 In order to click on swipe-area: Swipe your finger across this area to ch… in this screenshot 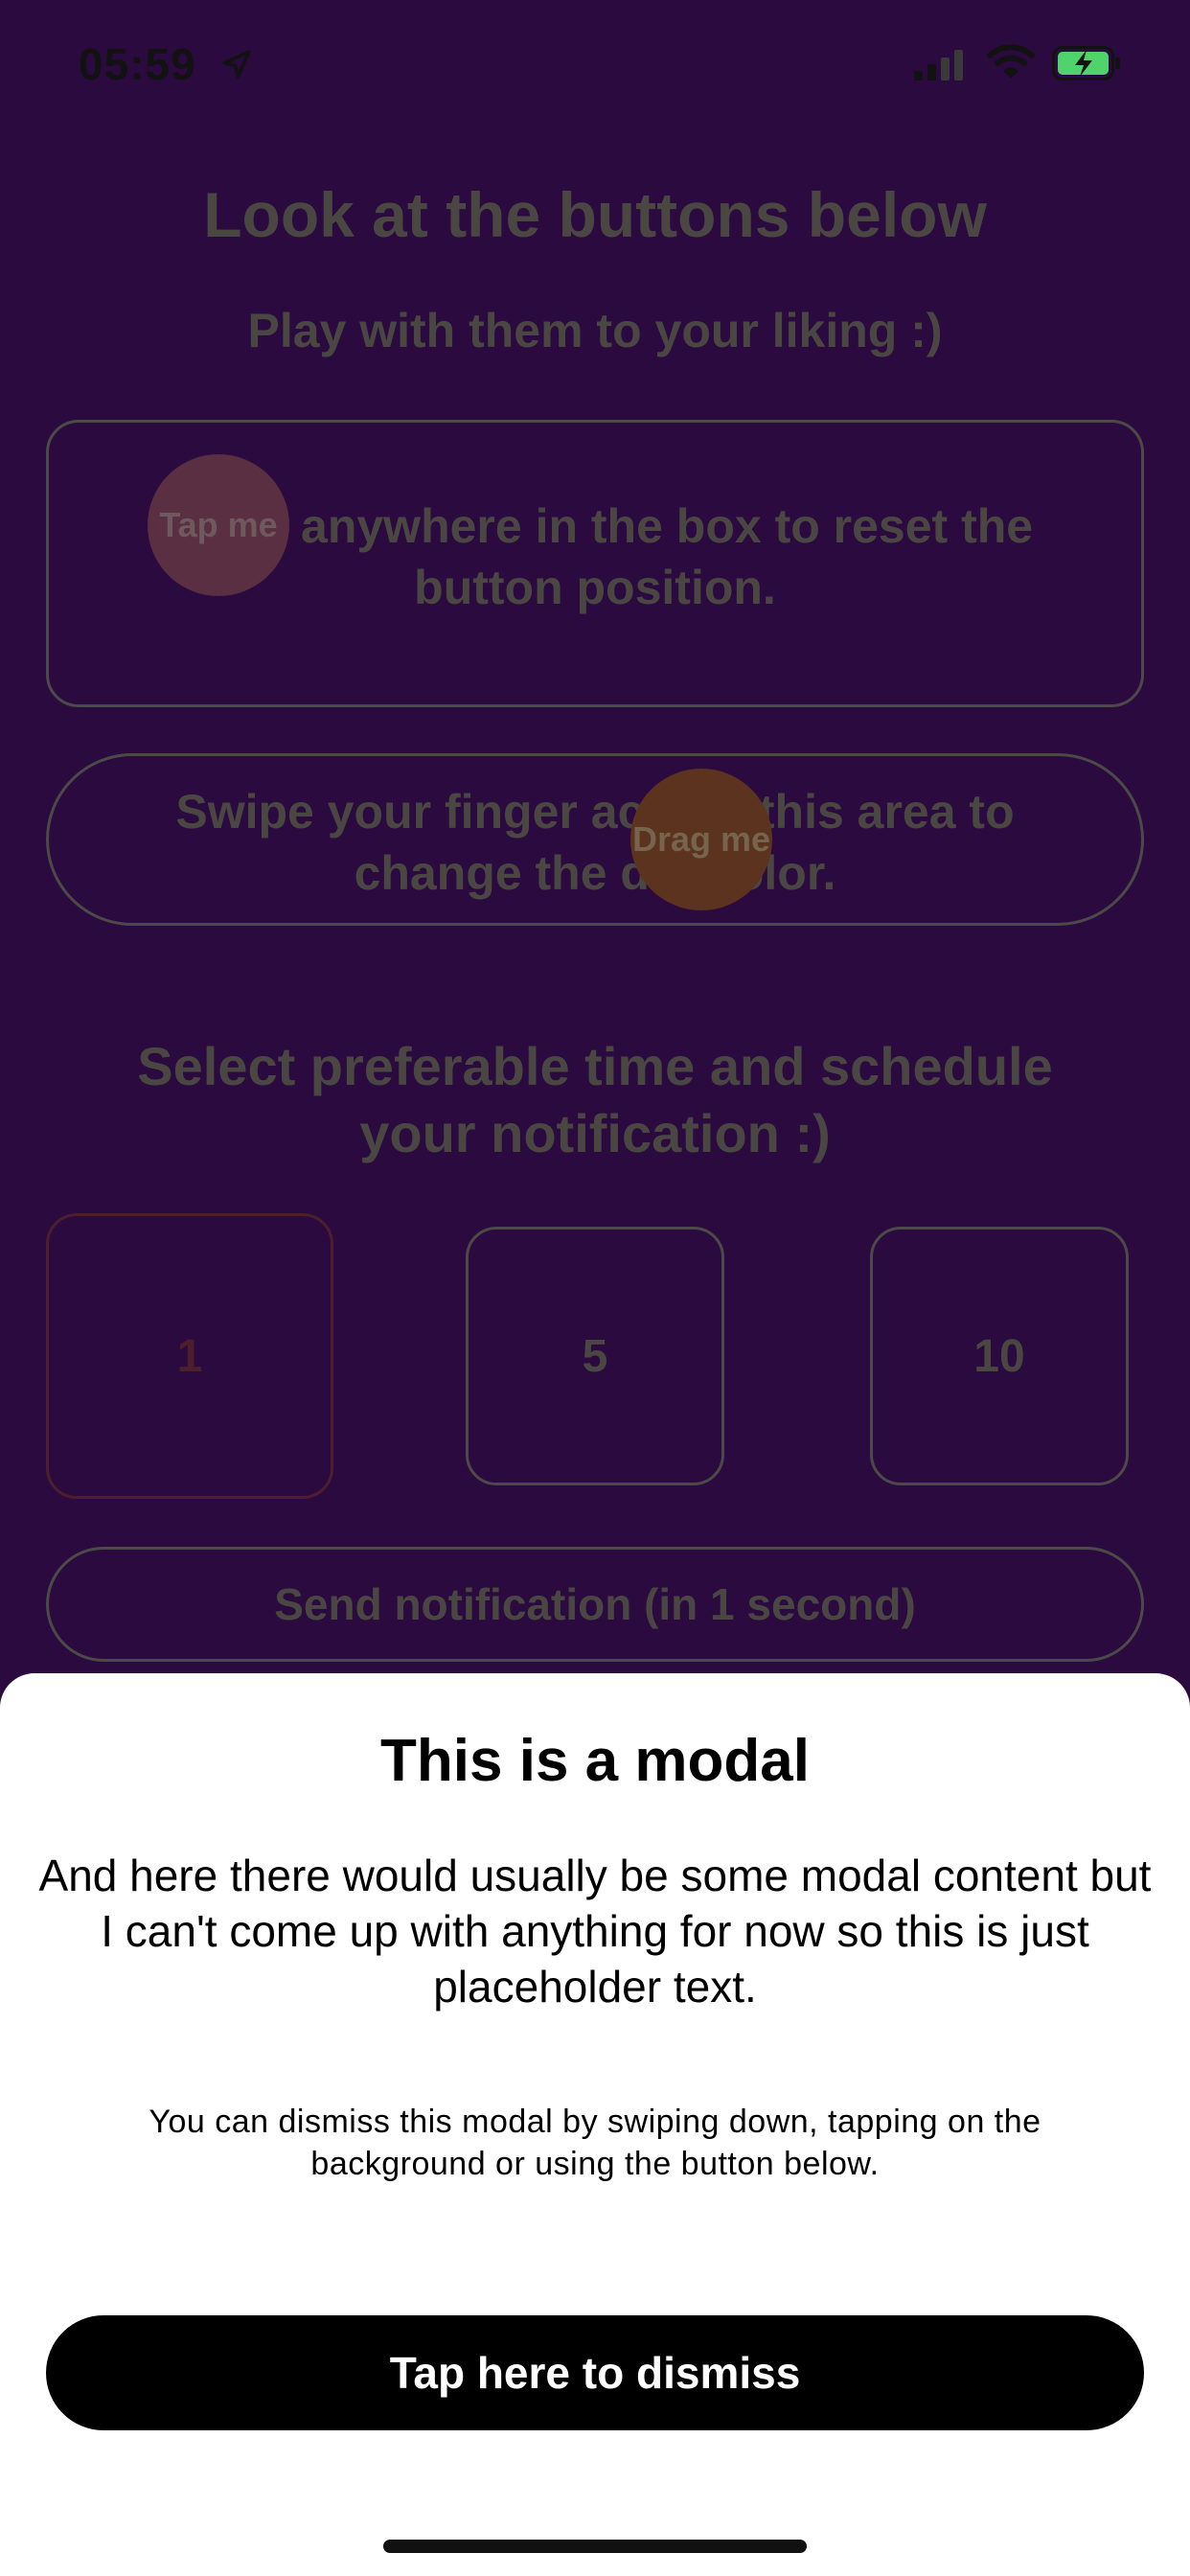, I will do `click(595, 839)`.